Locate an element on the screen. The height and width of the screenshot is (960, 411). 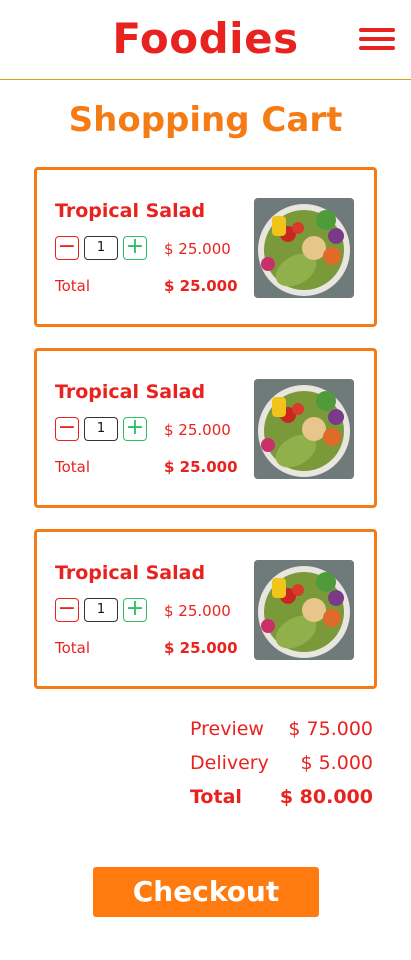
brand-logo: Foodies is located at coordinates (205, 38).